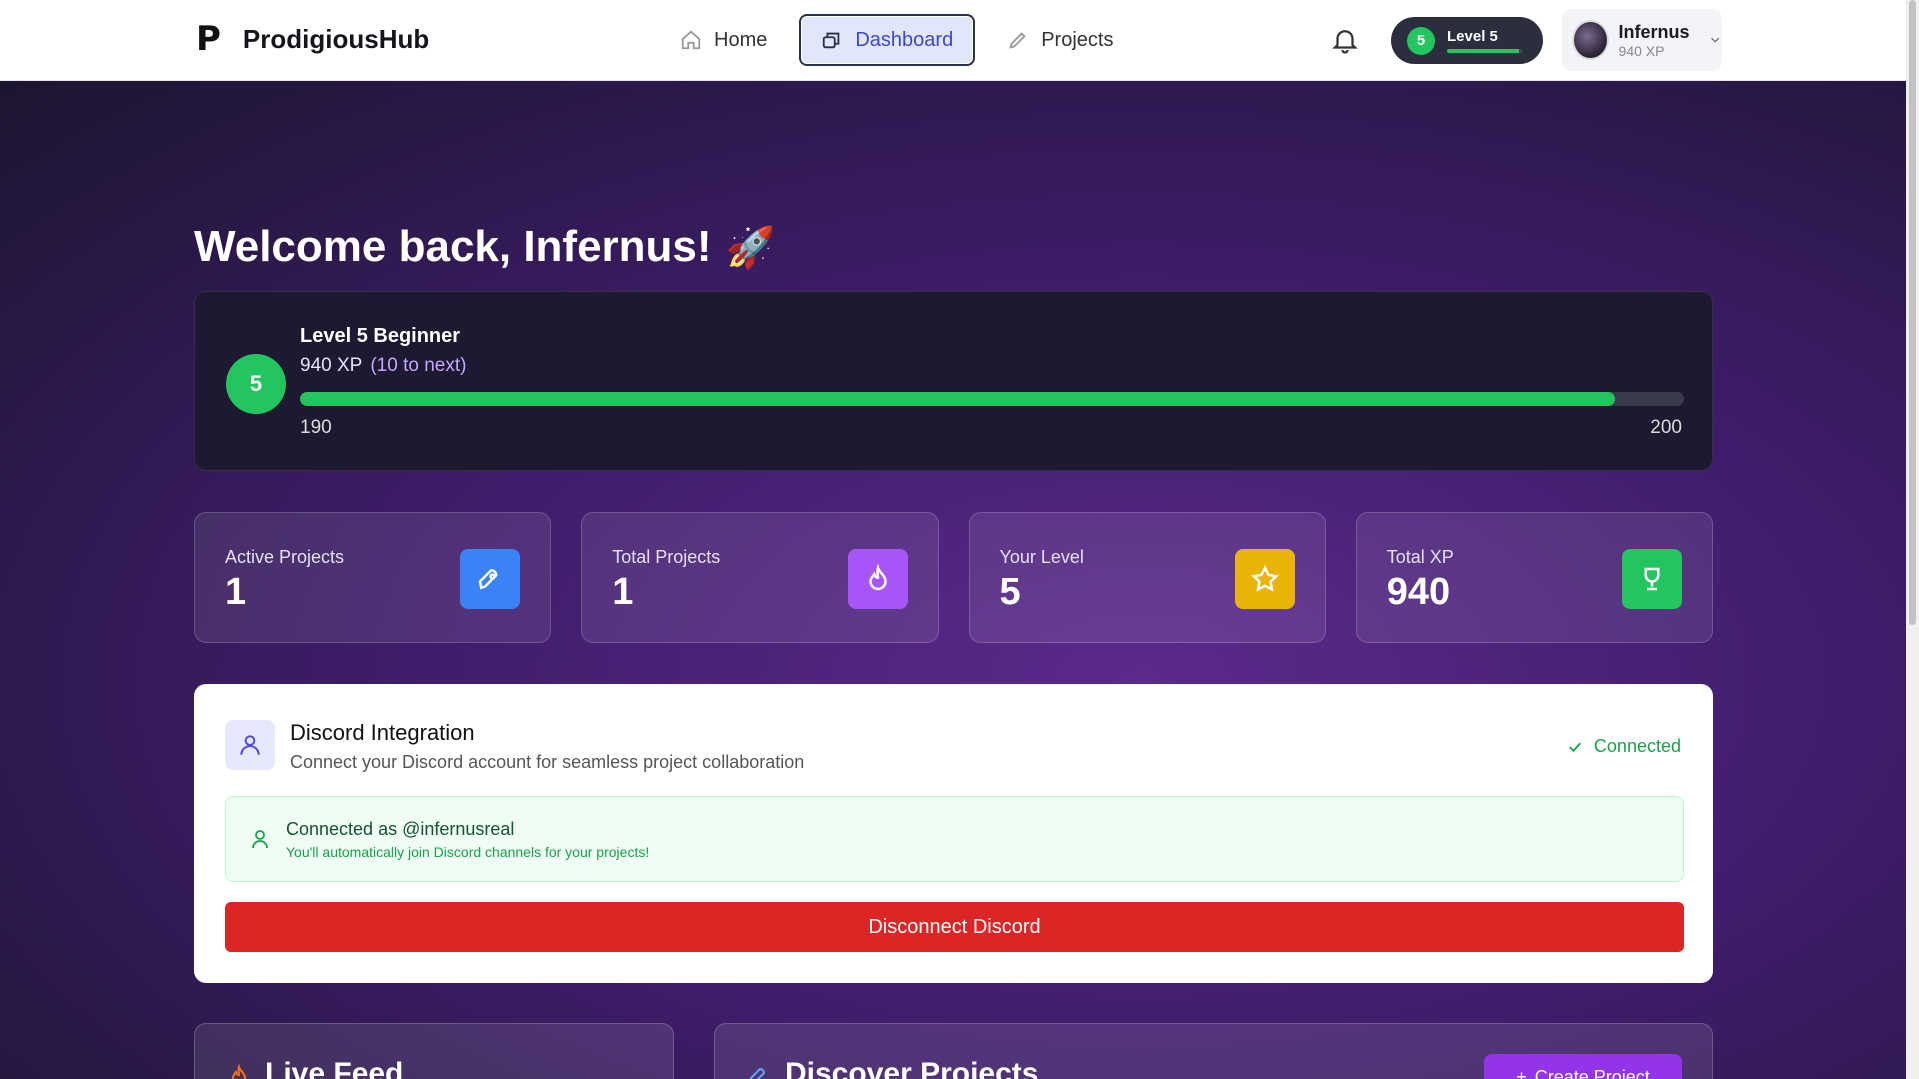 Image resolution: width=1919 pixels, height=1079 pixels. I want to click on user-menu: Infernus 940 XP, so click(1642, 40).